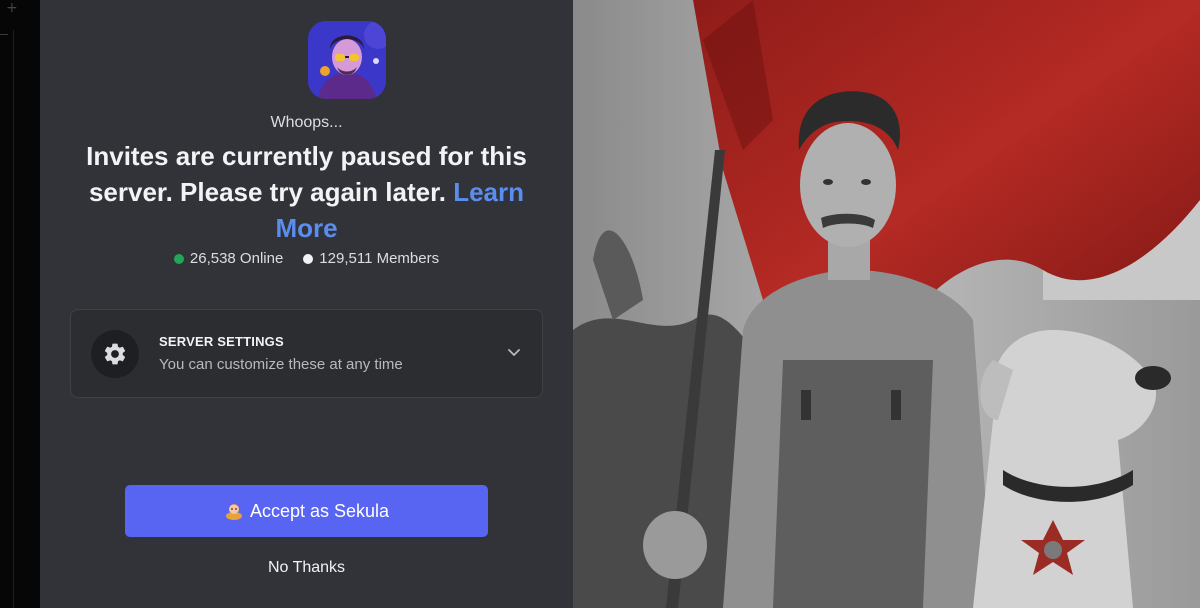 Image resolution: width=1200 pixels, height=608 pixels. I want to click on server-icon, so click(347, 60).